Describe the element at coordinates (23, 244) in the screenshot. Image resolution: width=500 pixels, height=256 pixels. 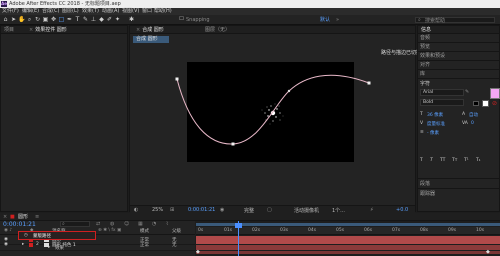
I see `expand-arrow-icon: ▸` at that location.